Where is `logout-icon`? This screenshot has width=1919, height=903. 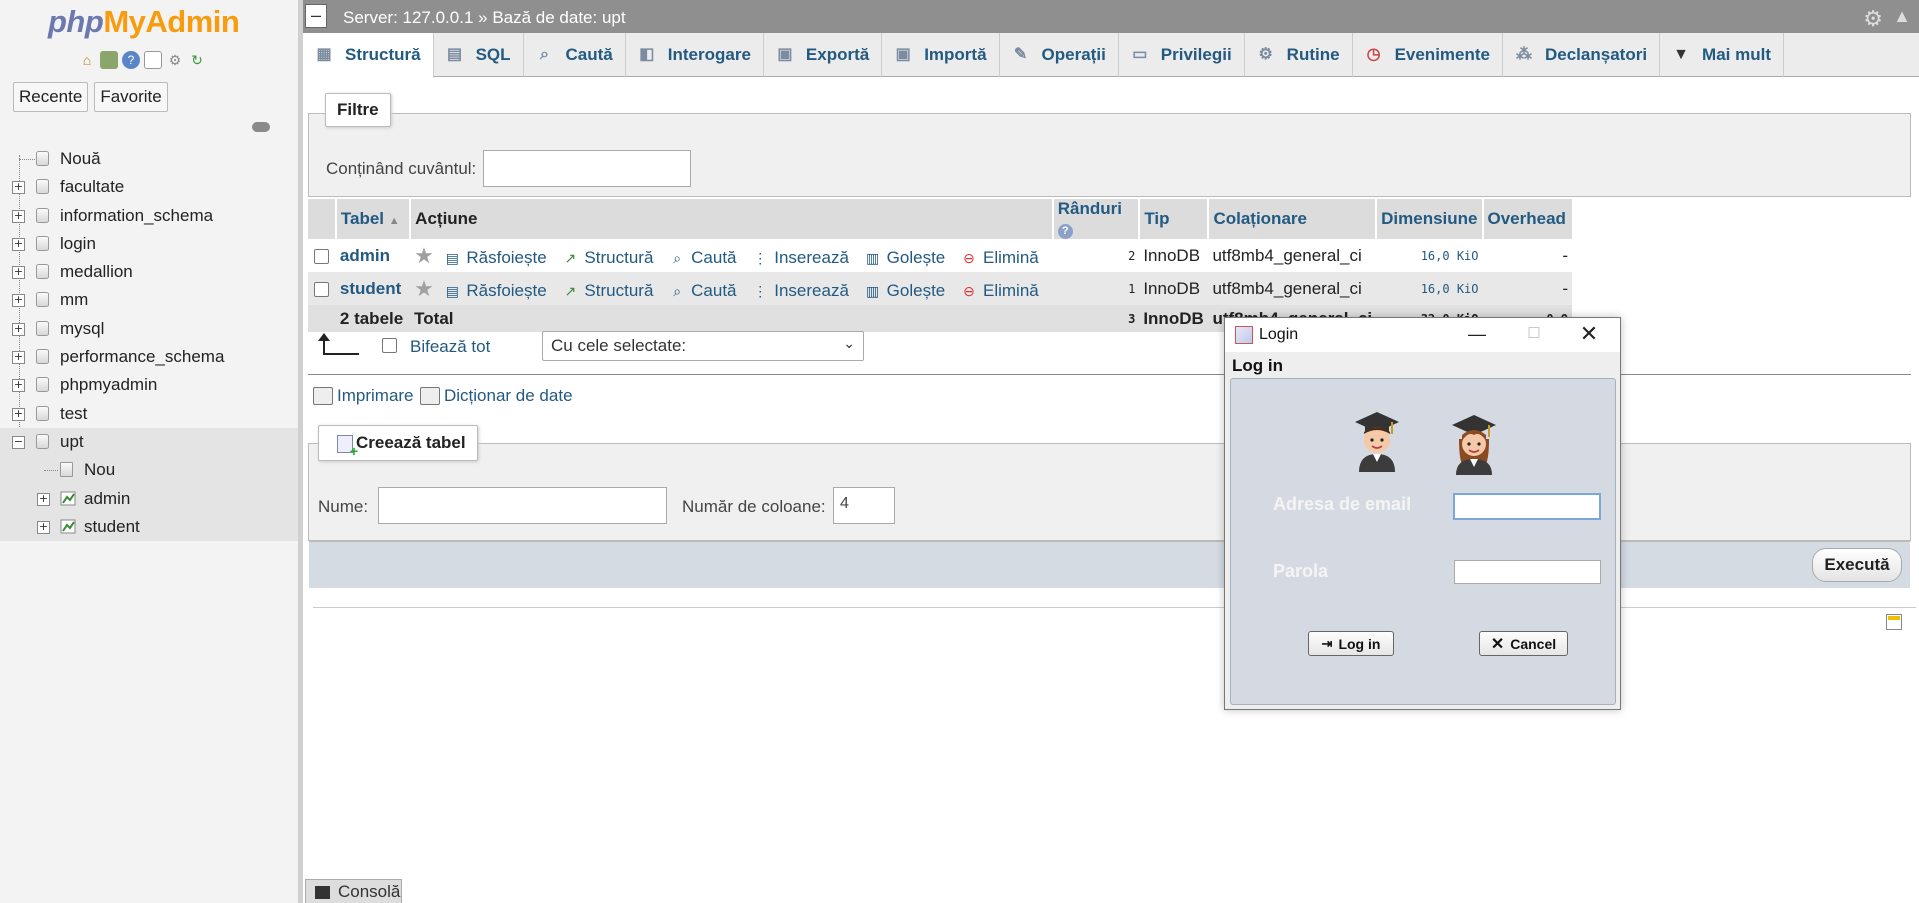 logout-icon is located at coordinates (109, 60).